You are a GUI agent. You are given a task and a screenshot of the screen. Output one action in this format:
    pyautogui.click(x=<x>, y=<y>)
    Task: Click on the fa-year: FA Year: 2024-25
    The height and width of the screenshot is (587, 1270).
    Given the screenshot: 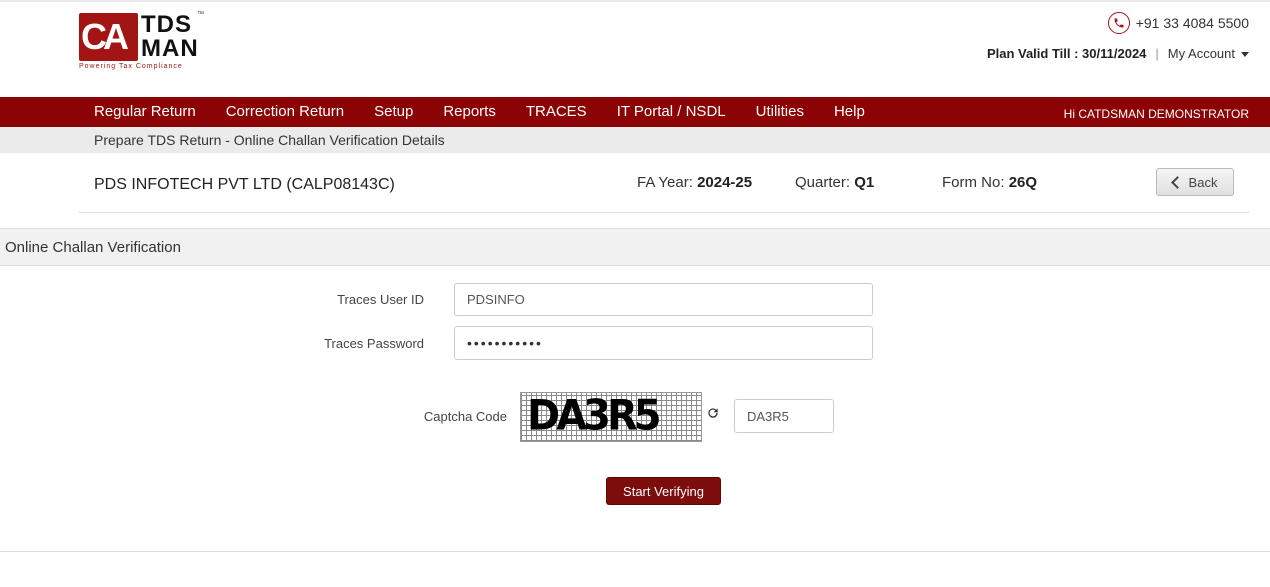 What is the action you would take?
    pyautogui.click(x=694, y=182)
    